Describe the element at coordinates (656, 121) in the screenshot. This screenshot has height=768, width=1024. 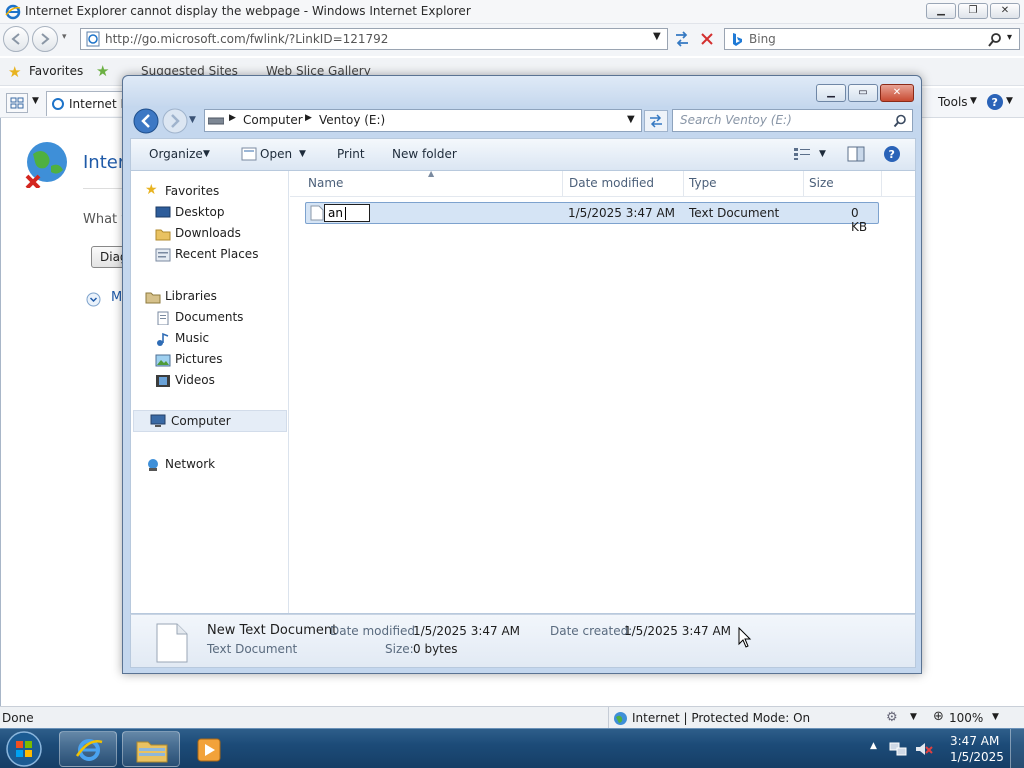
I see `refresh-icon` at that location.